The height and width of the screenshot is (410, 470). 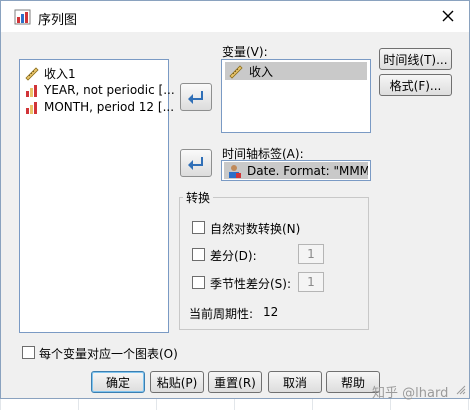 I want to click on natural-log-label: 自然对数转换(N), so click(x=255, y=228).